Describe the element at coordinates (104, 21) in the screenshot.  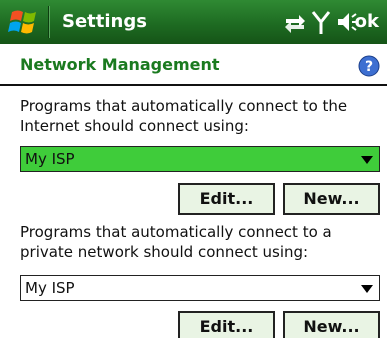
I see `app-title: Settings` at that location.